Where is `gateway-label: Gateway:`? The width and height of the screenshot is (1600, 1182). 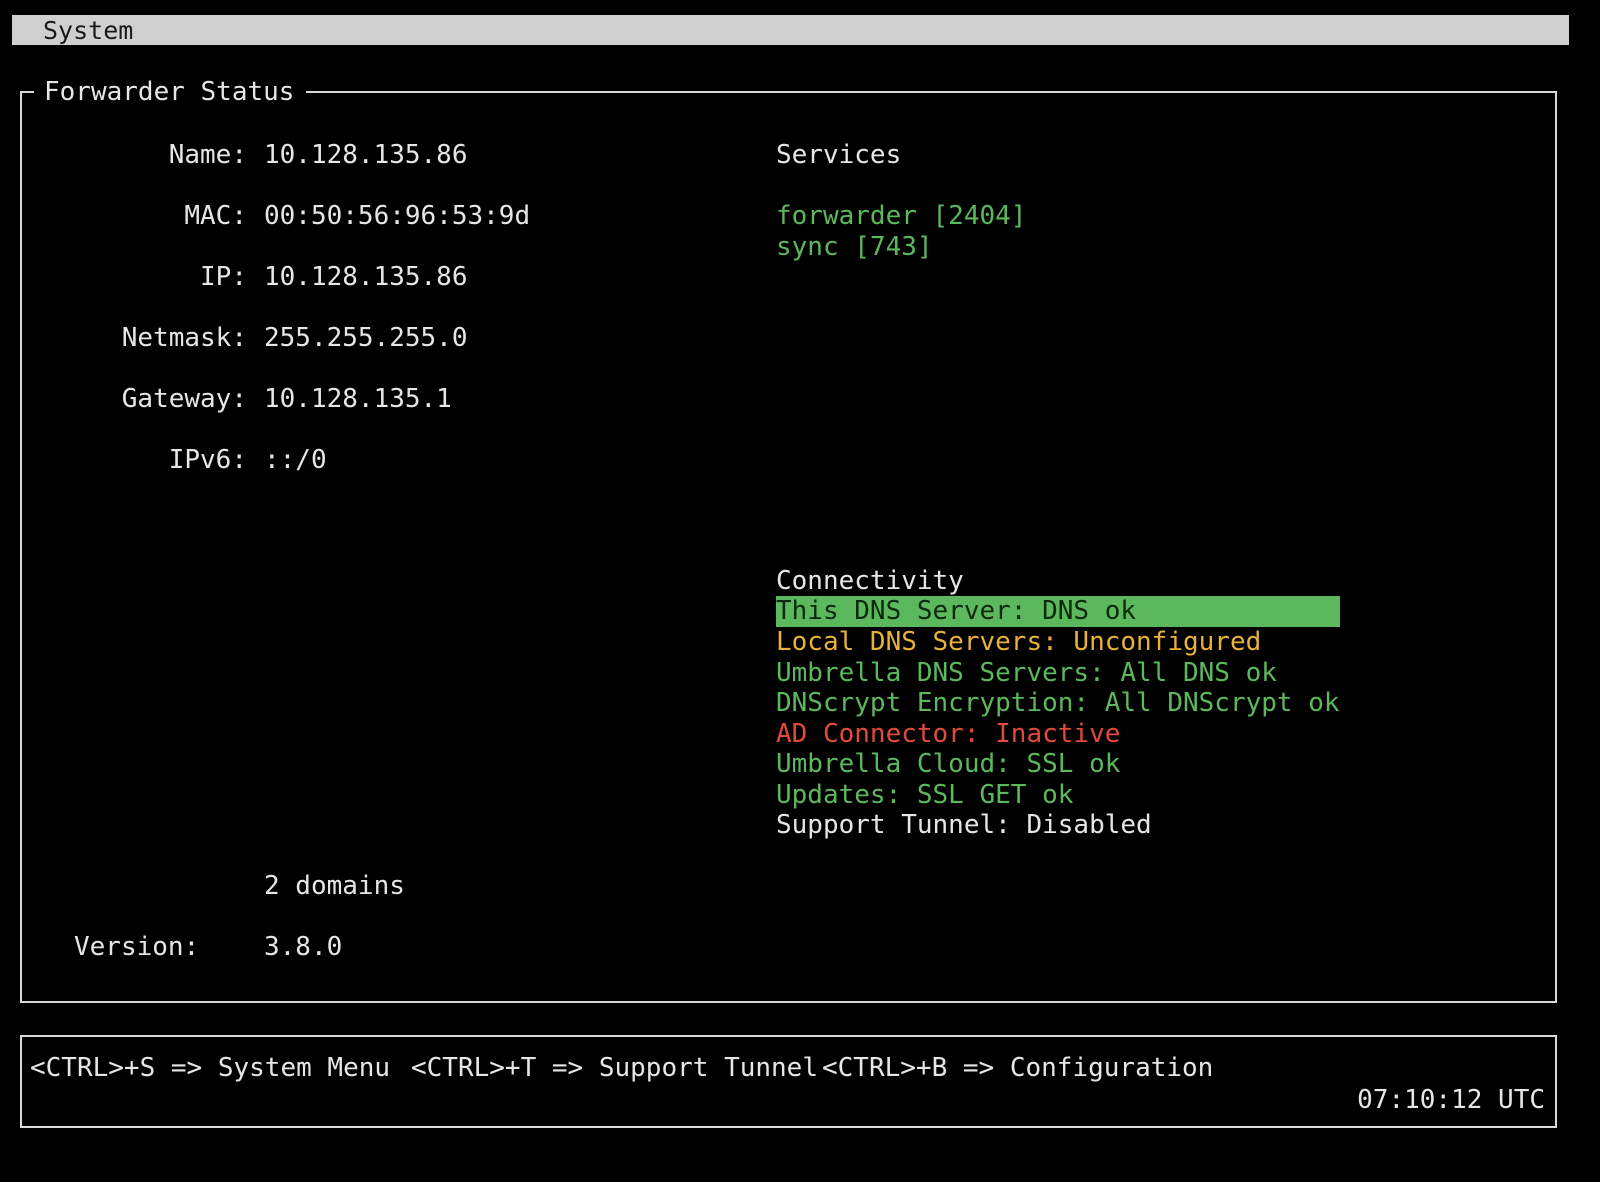
gateway-label: Gateway: is located at coordinates (184, 399).